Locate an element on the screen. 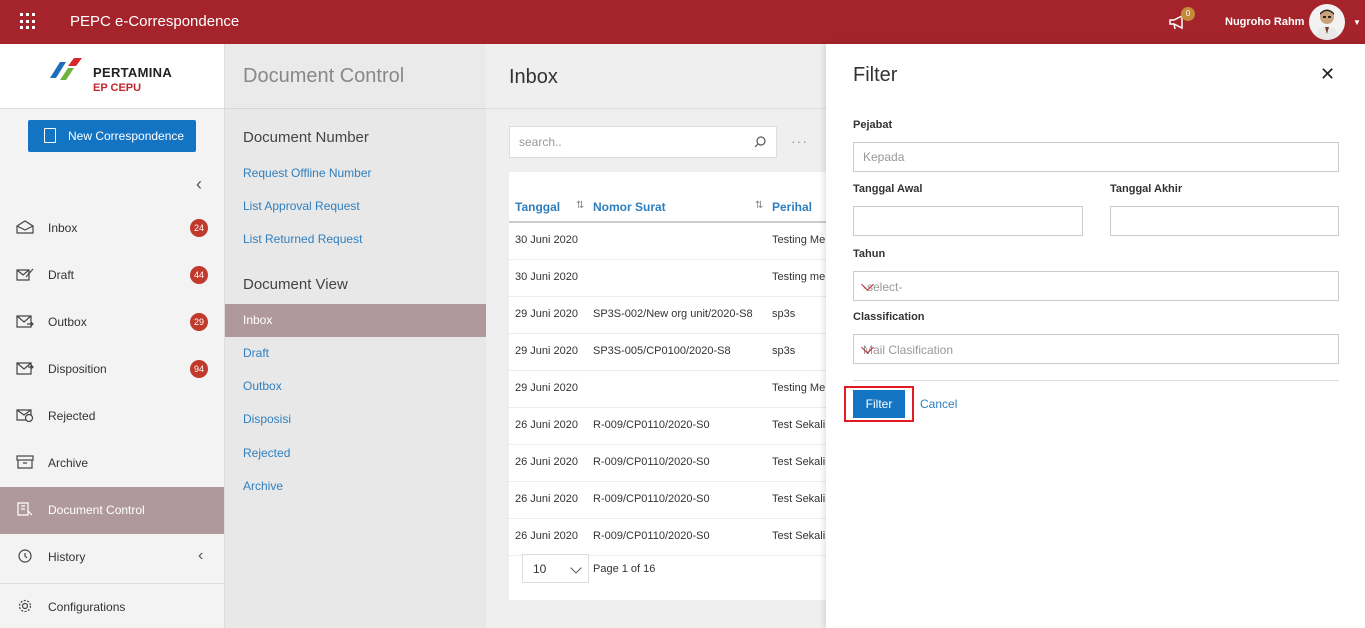  search-icon is located at coordinates (760, 142).